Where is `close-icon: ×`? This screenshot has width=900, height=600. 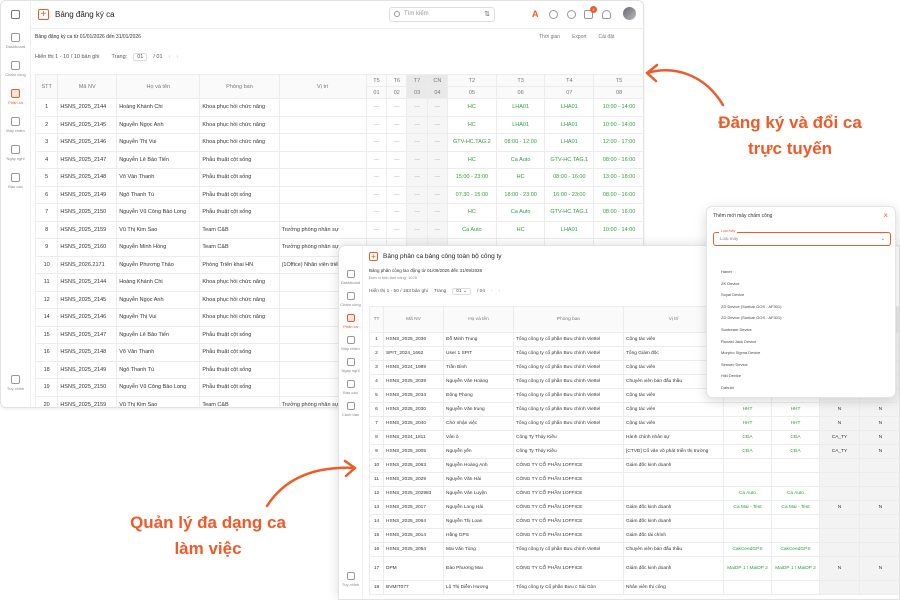 close-icon: × is located at coordinates (885, 215).